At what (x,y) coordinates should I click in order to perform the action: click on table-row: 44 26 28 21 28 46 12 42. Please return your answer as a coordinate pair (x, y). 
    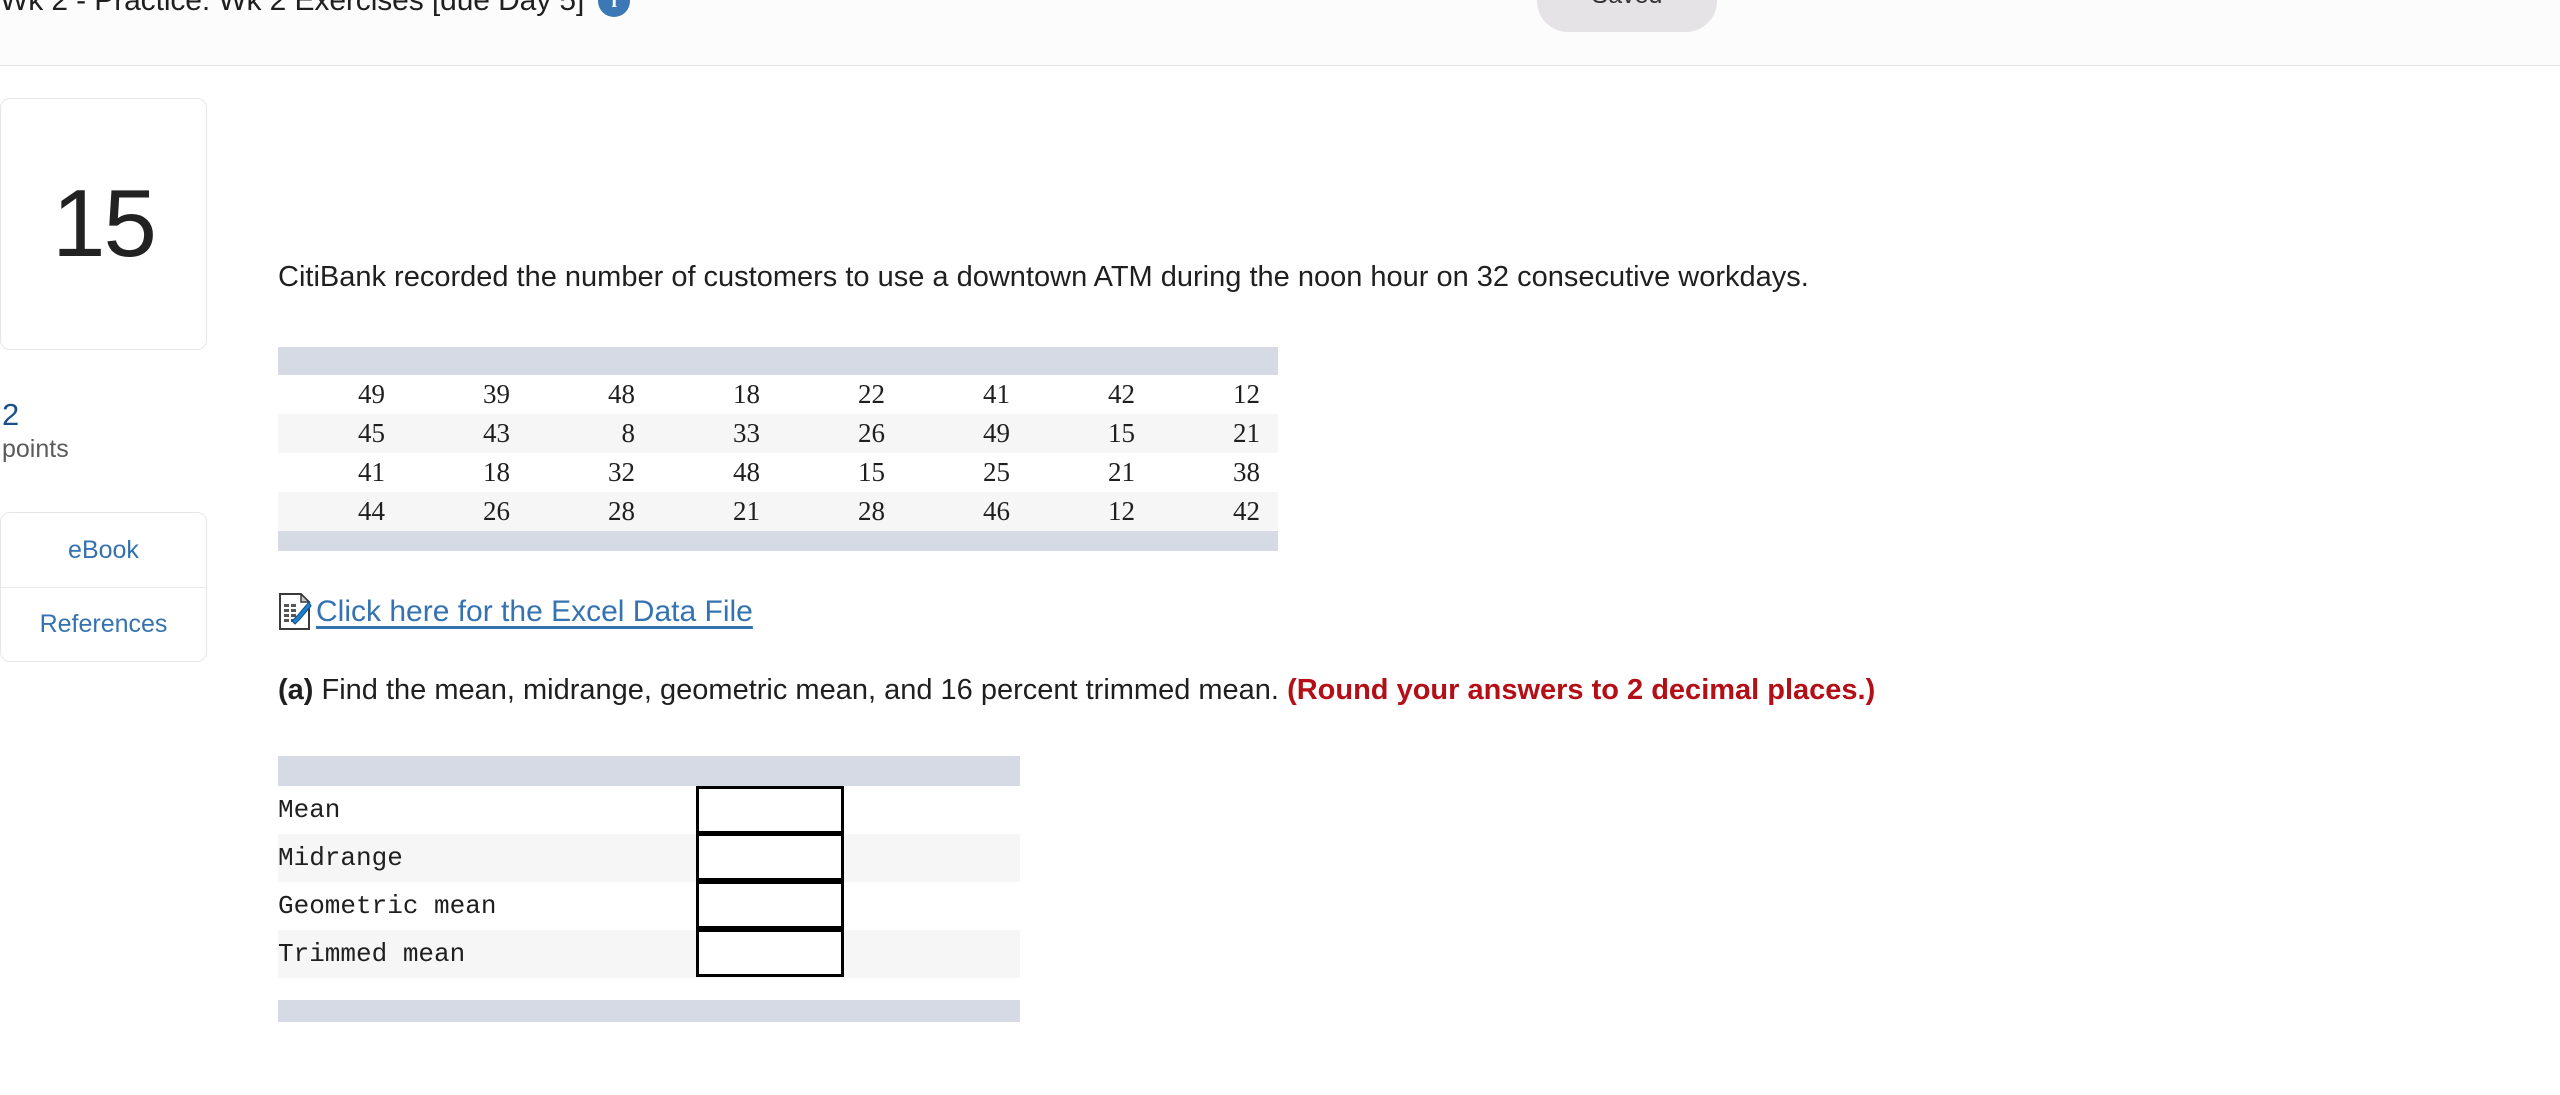
    Looking at the image, I should click on (778, 512).